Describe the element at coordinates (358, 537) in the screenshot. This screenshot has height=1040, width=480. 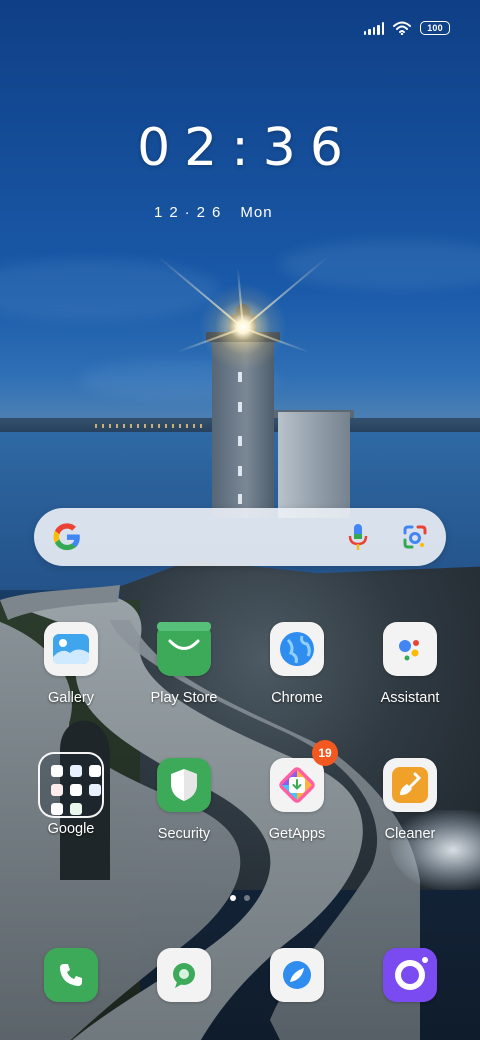
I see `mic-icon` at that location.